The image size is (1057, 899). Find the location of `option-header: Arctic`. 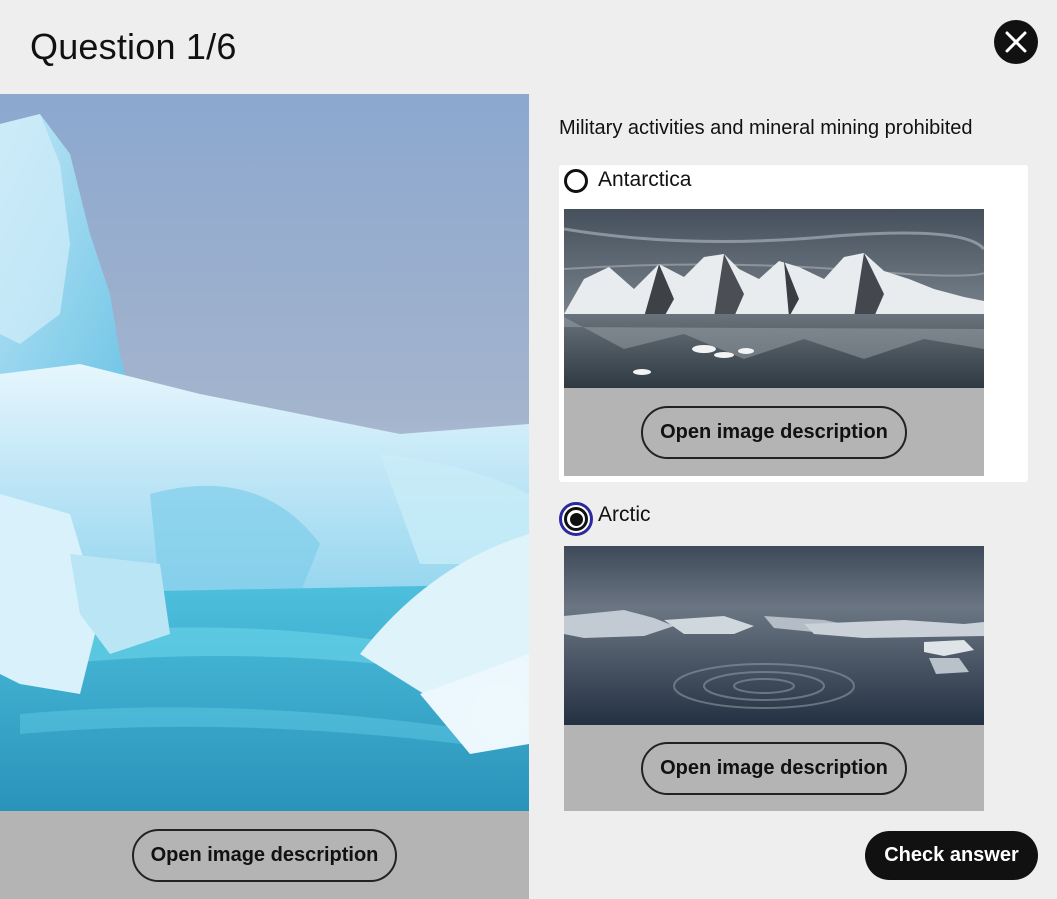

option-header: Arctic is located at coordinates (793, 520).